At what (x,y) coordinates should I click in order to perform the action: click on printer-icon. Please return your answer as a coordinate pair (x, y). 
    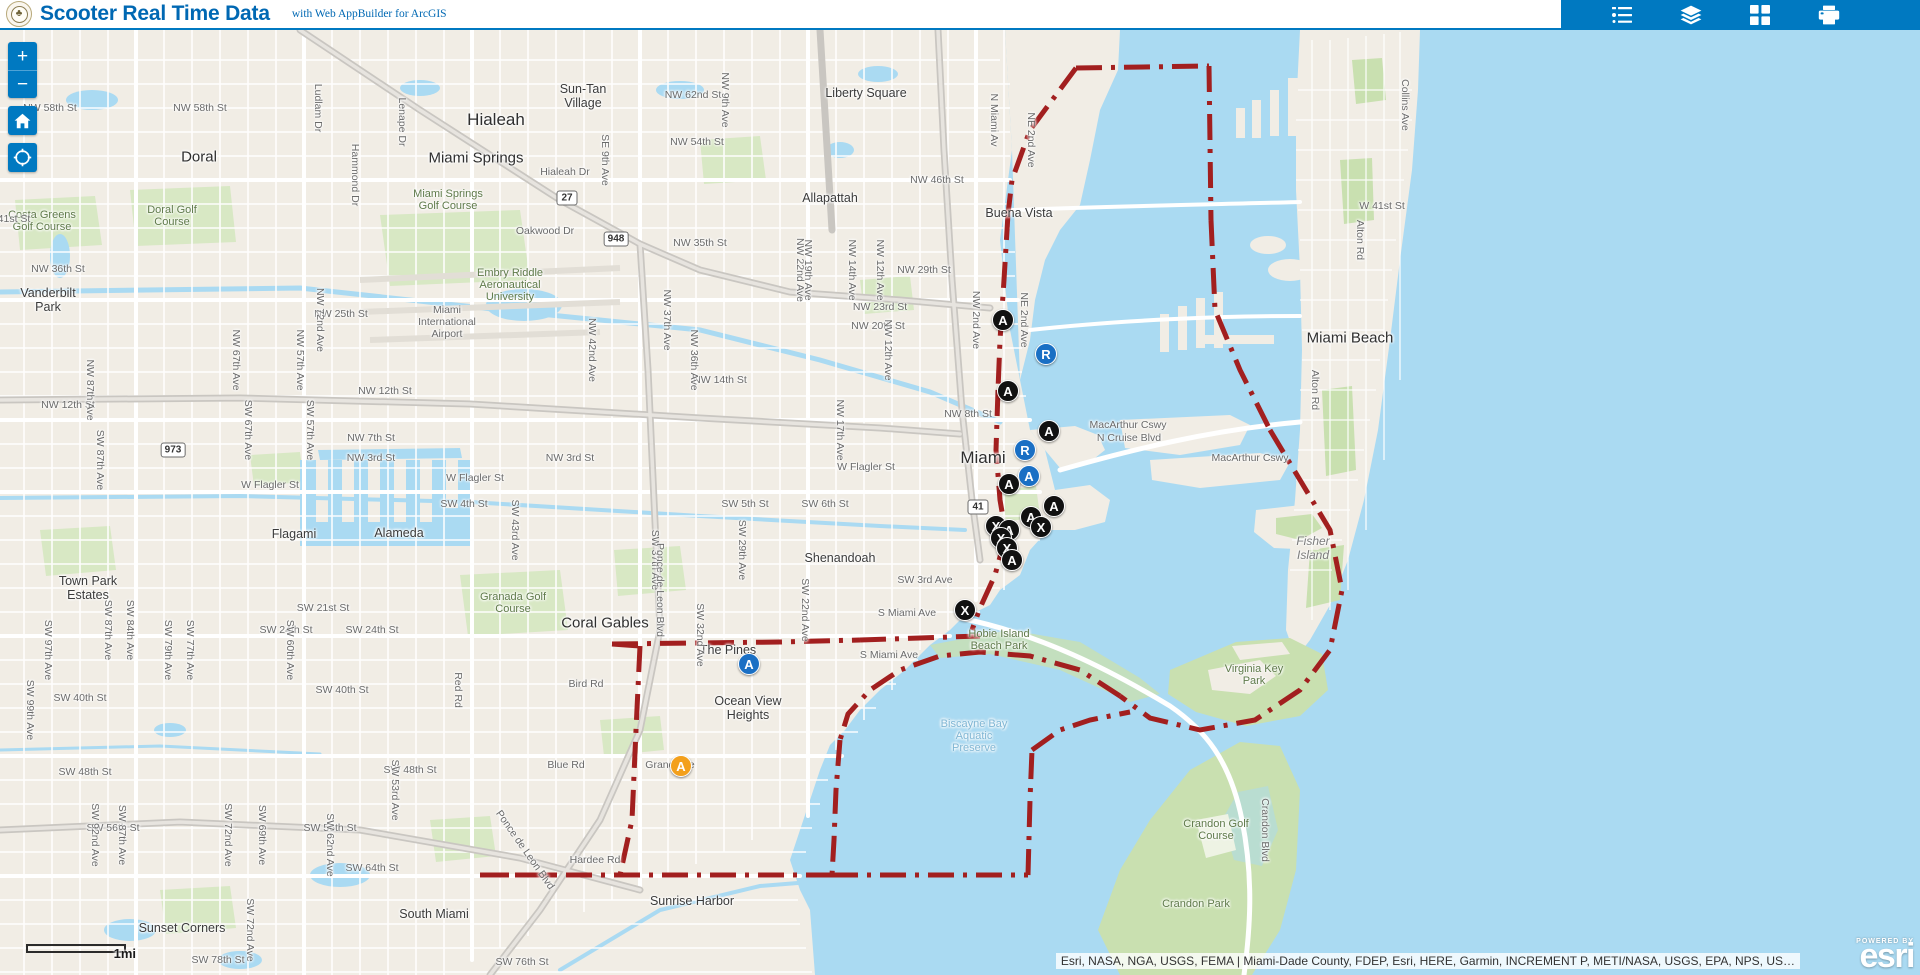
    Looking at the image, I should click on (1829, 15).